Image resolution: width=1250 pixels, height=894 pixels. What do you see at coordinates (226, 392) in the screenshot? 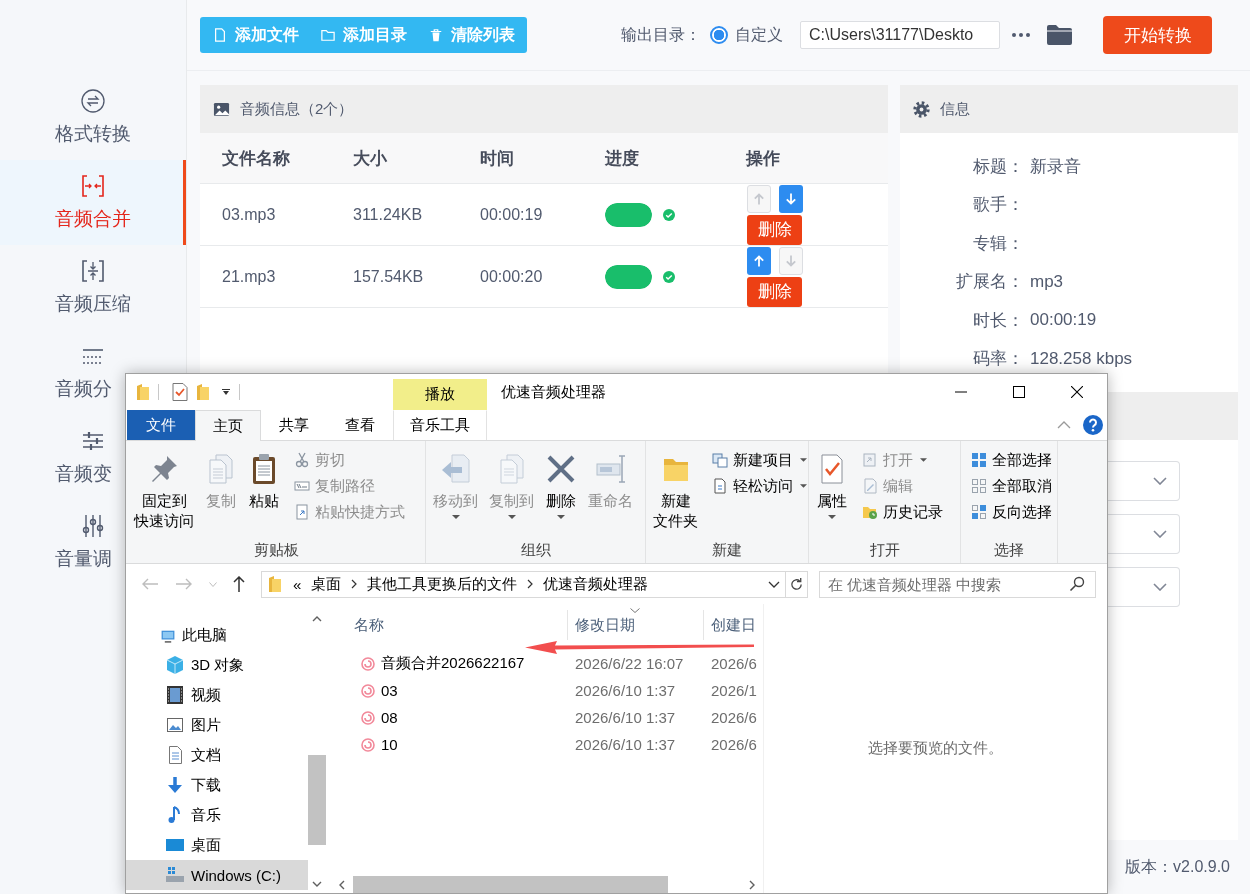
I see `caret-down-icon` at bounding box center [226, 392].